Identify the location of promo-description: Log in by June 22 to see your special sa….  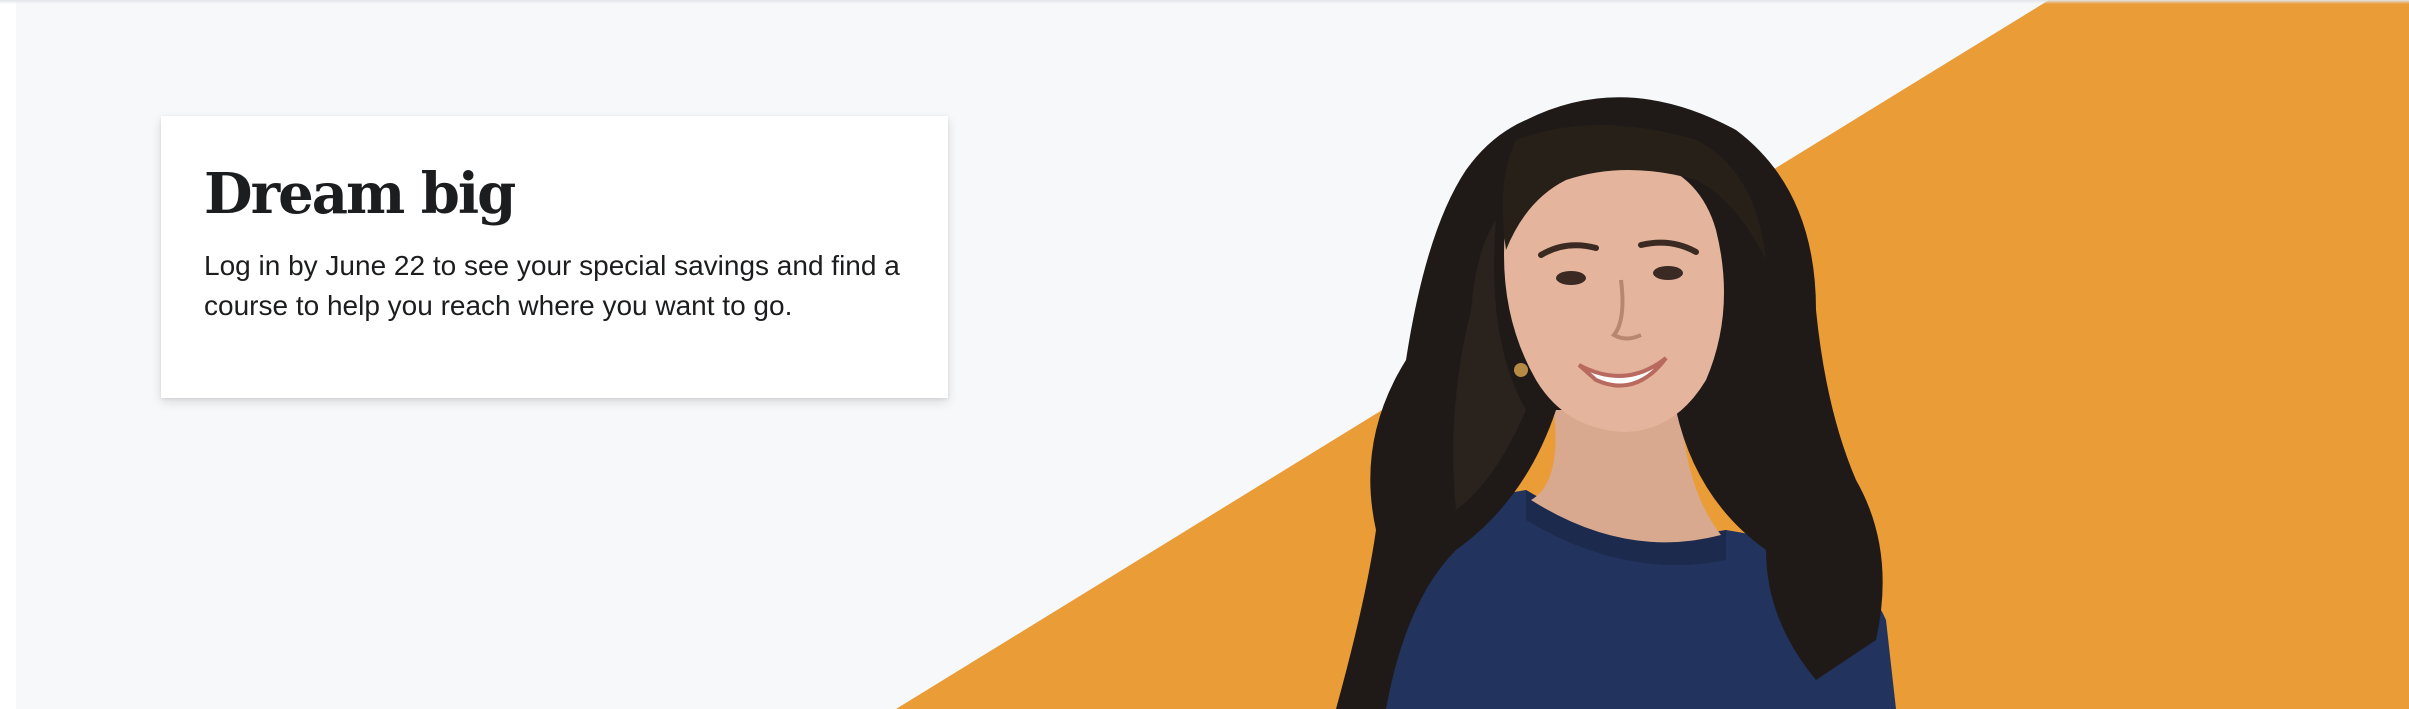
(552, 285).